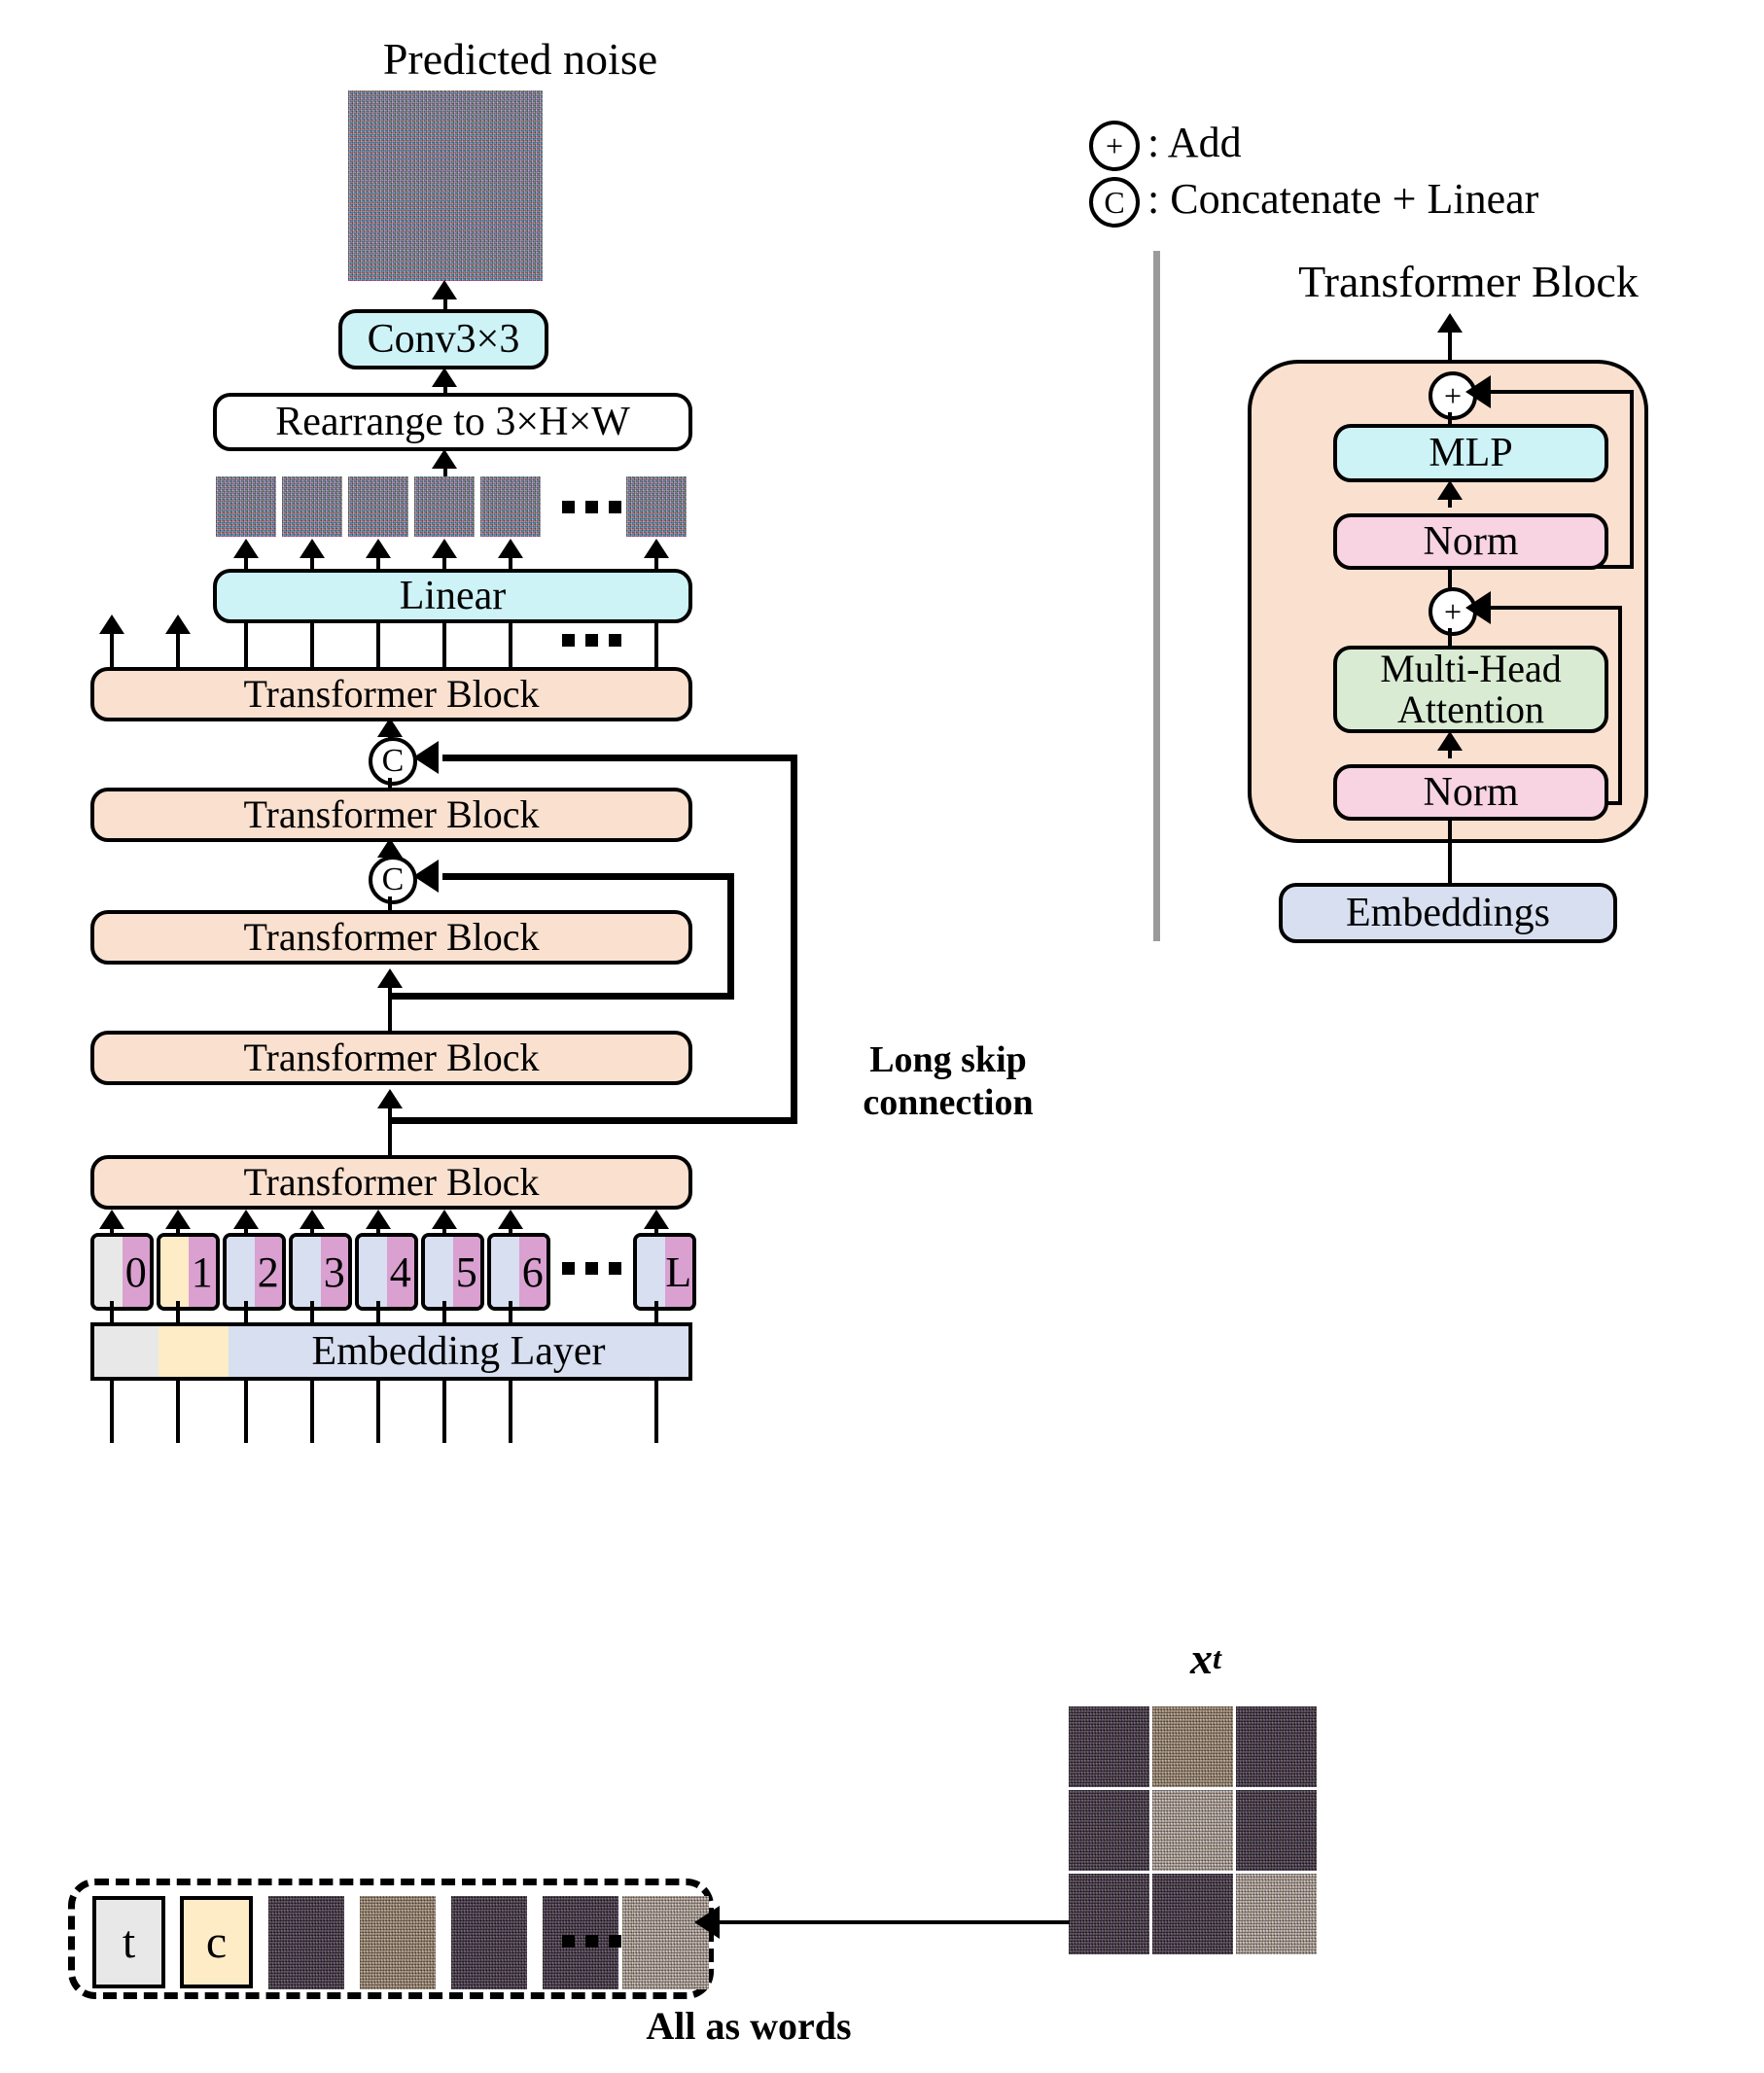 The height and width of the screenshot is (2073, 1764). I want to click on legend-concat-symbol: C, so click(1114, 203).